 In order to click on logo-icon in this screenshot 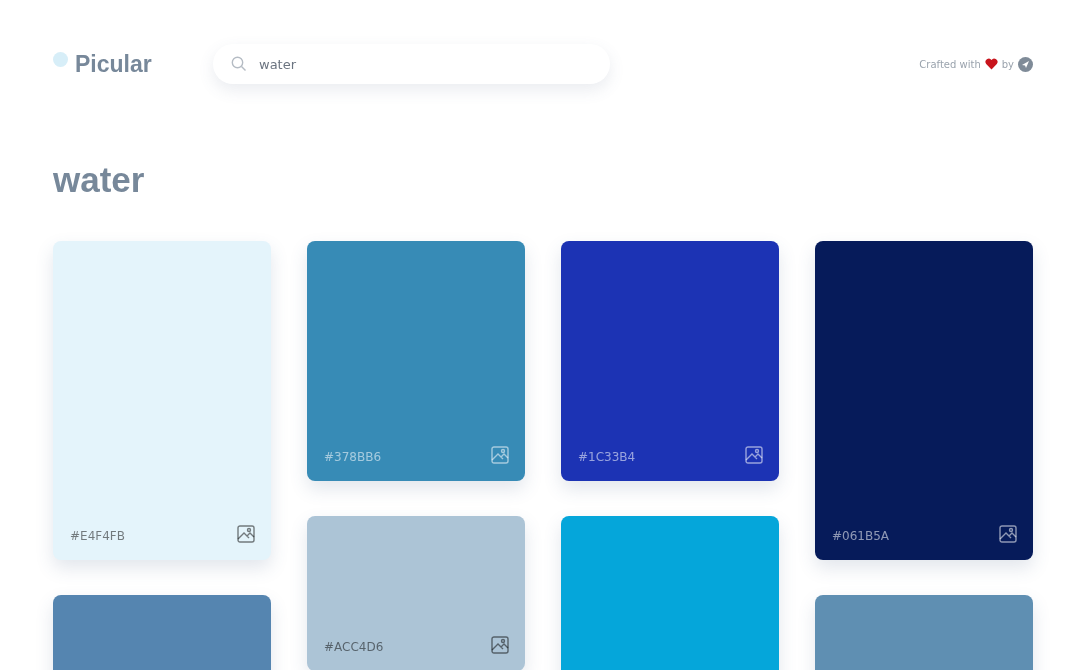, I will do `click(60, 59)`.